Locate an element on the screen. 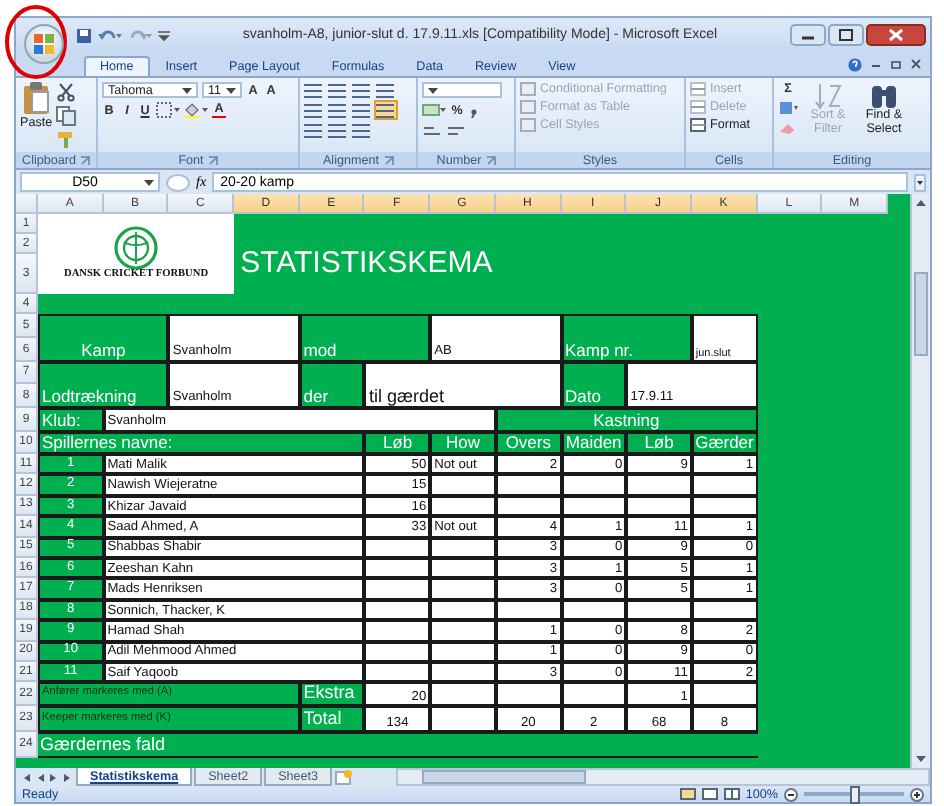  page-break-view-icon is located at coordinates (731, 794).